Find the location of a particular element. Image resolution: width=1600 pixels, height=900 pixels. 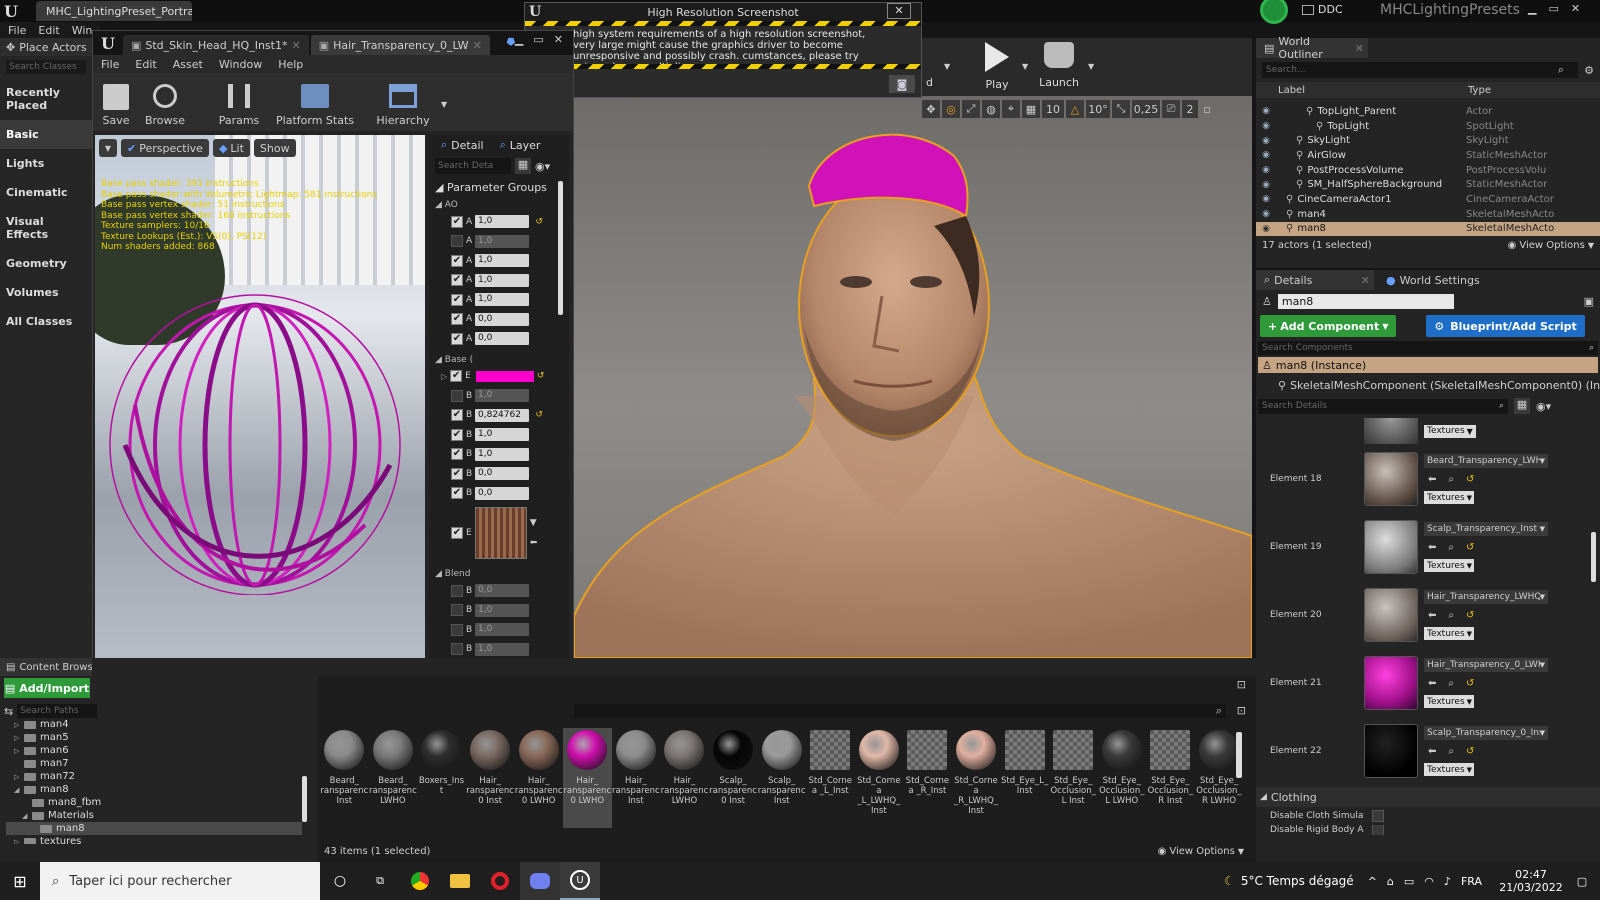

tab-close-icon: ✕ is located at coordinates (477, 45).